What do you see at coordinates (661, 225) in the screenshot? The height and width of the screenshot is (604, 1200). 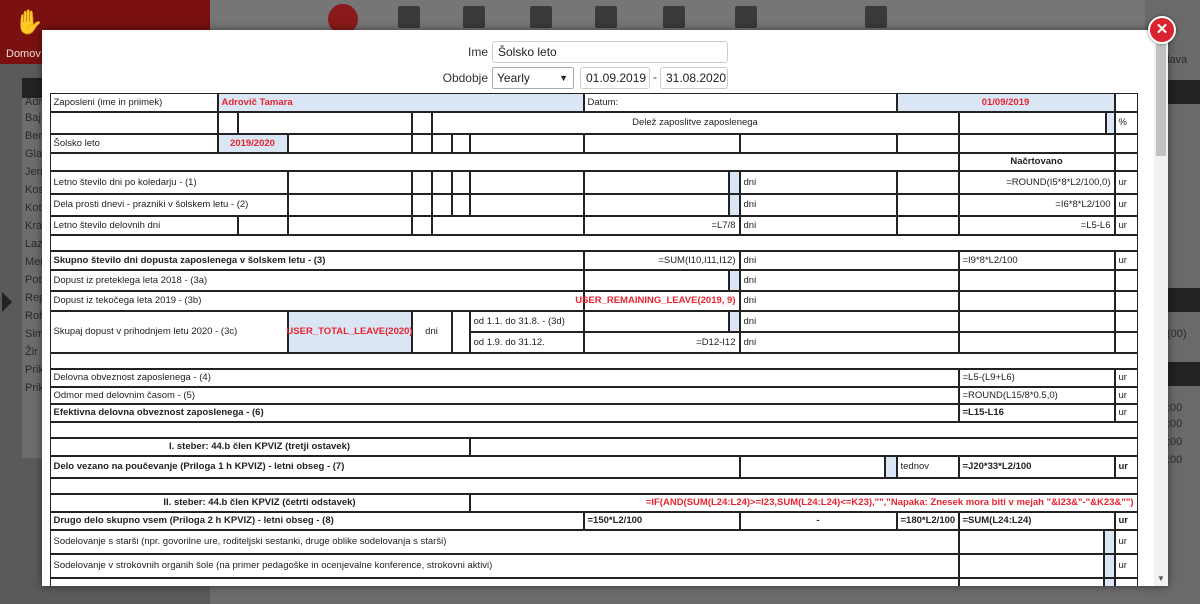 I see `work-days-formula-days: =L7/8` at bounding box center [661, 225].